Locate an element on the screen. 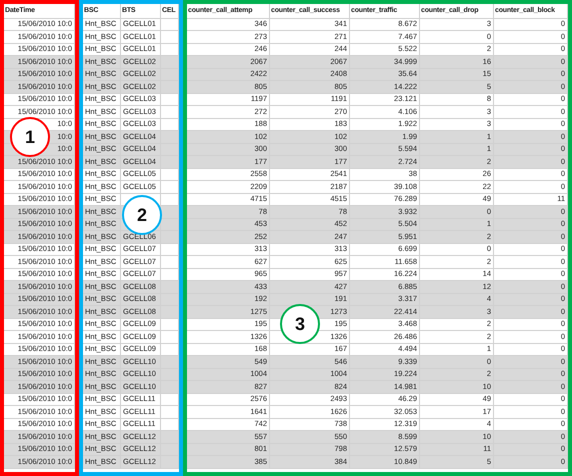 Image resolution: width=572 pixels, height=476 pixels. callout-number: 2 is located at coordinates (142, 215).